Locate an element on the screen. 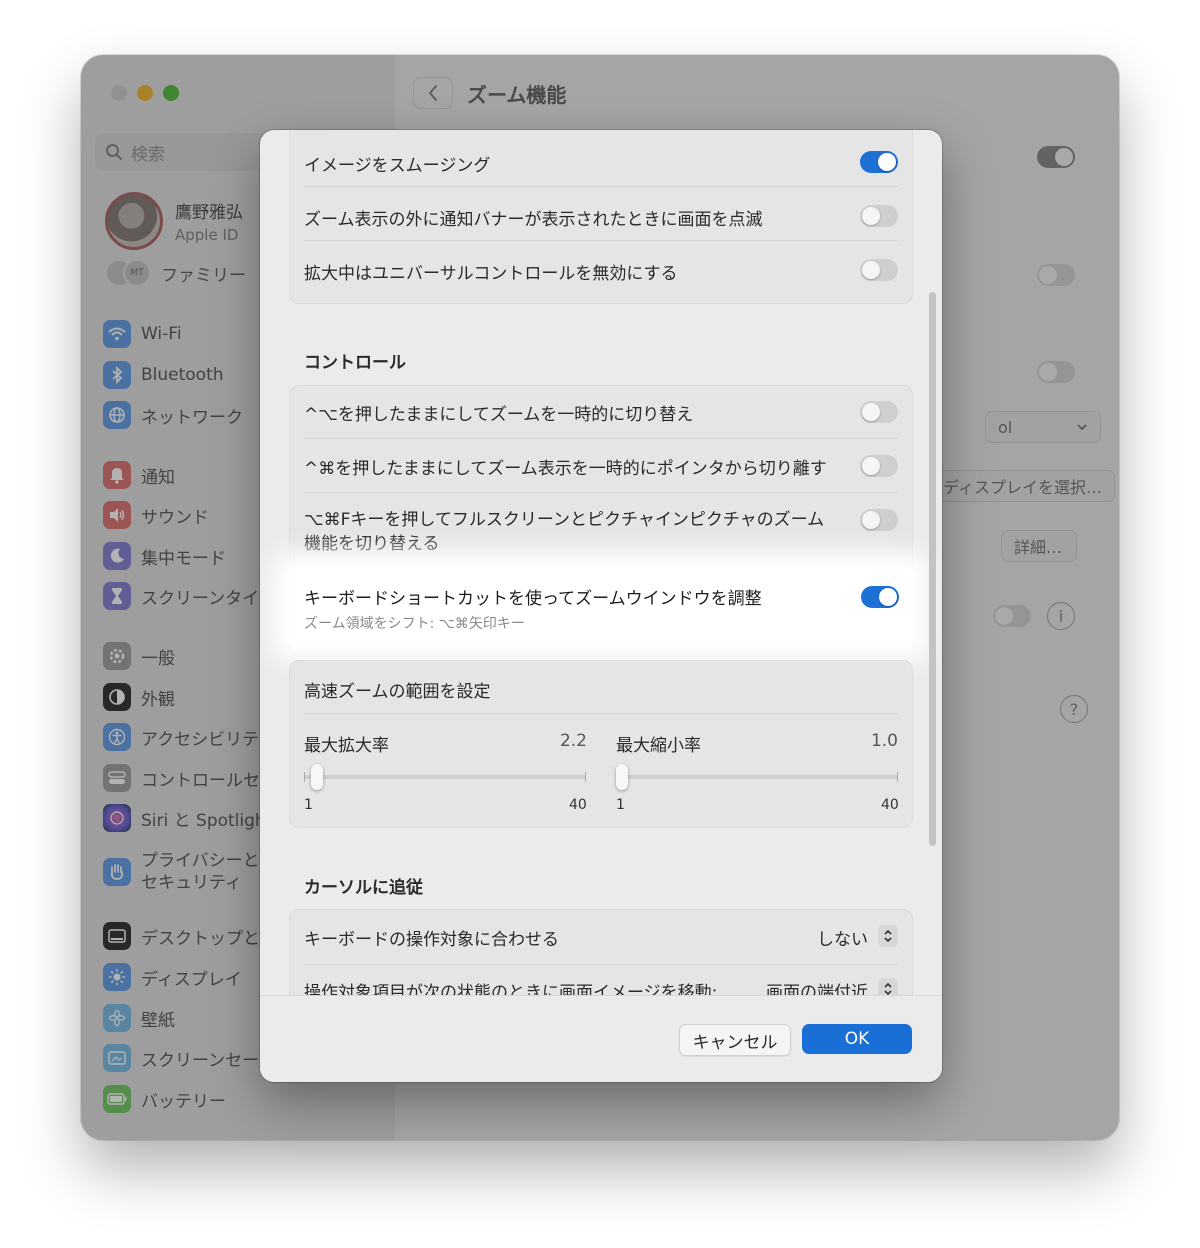 Image resolution: width=1200 pixels, height=1248 pixels. sidebar-item-label: 壁紙 is located at coordinates (158, 1020).